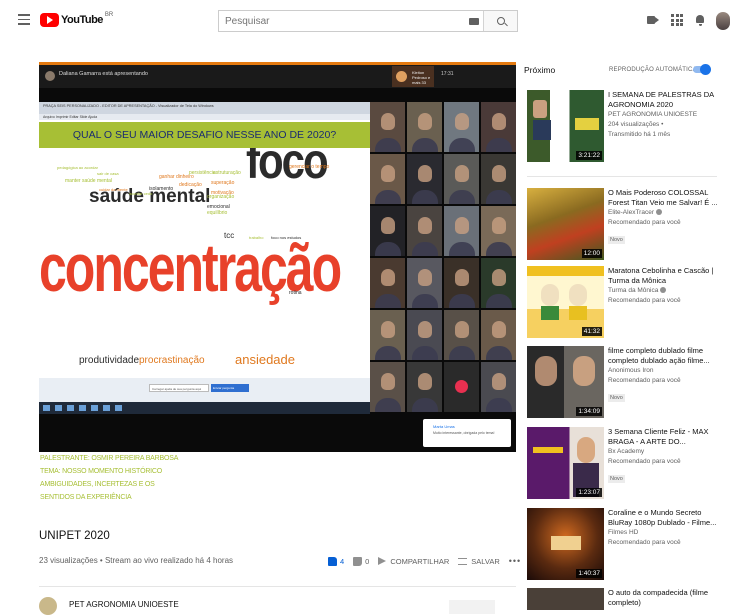 This screenshot has height=615, width=731. What do you see at coordinates (626, 451) in the screenshot?
I see `rec-channel: Bx Academy` at bounding box center [626, 451].